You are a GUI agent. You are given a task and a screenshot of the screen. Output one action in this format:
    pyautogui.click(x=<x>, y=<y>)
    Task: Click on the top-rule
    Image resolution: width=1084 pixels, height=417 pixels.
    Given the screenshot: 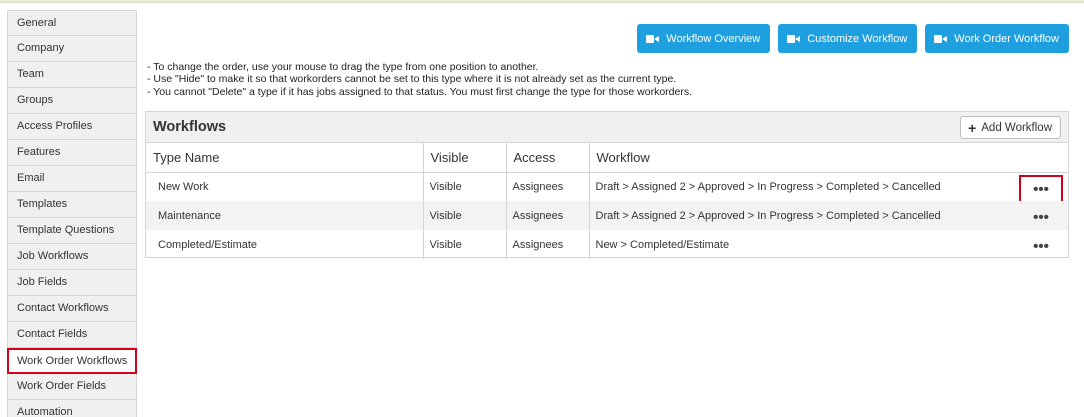 What is the action you would take?
    pyautogui.click(x=542, y=1)
    